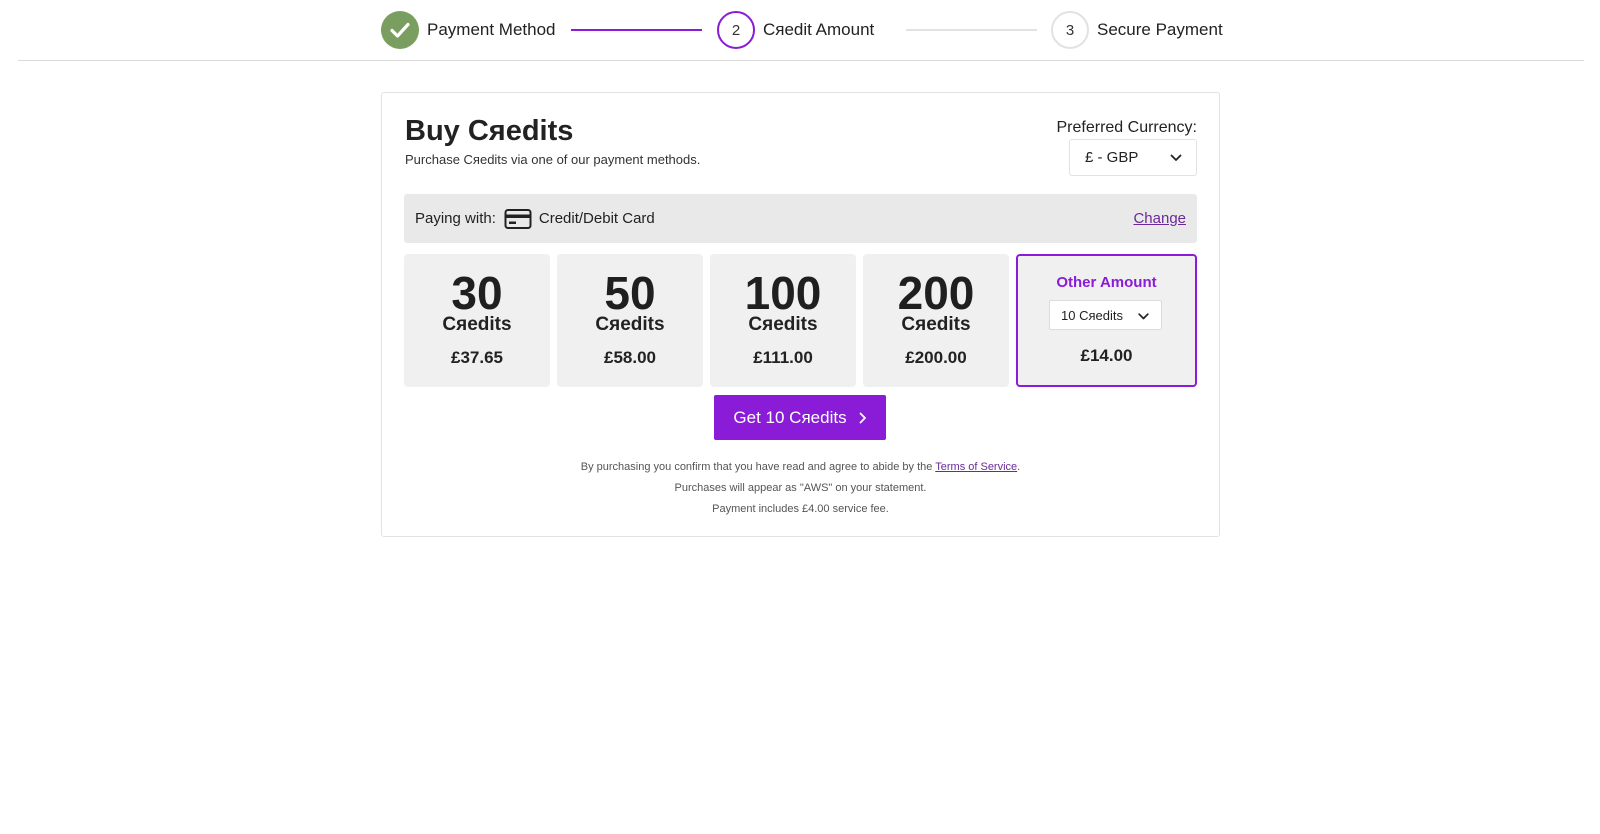 The width and height of the screenshot is (1600, 834). What do you see at coordinates (518, 219) in the screenshot?
I see `credit-card-icon` at bounding box center [518, 219].